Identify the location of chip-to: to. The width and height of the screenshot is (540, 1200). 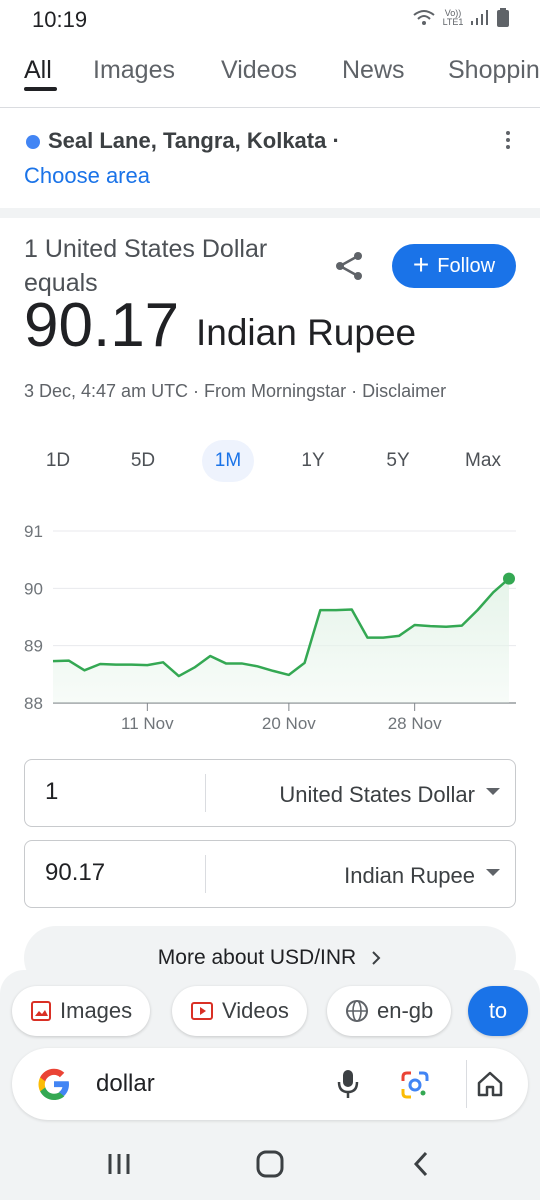
(498, 1011).